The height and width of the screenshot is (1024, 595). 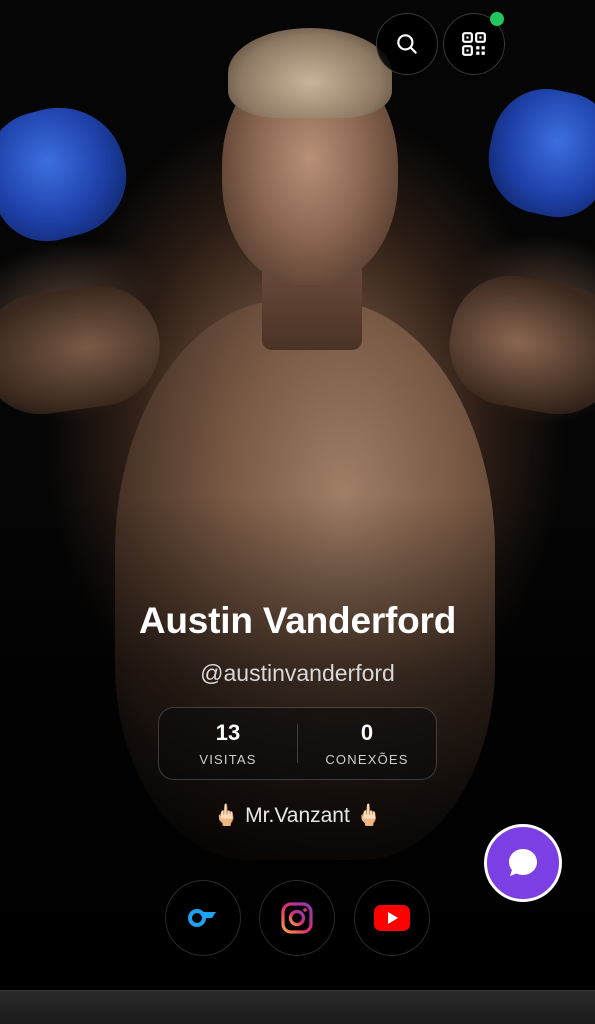 What do you see at coordinates (297, 815) in the screenshot?
I see `profile-bio: 🖕🏻 Mr.Vanzant 🖕🏻` at bounding box center [297, 815].